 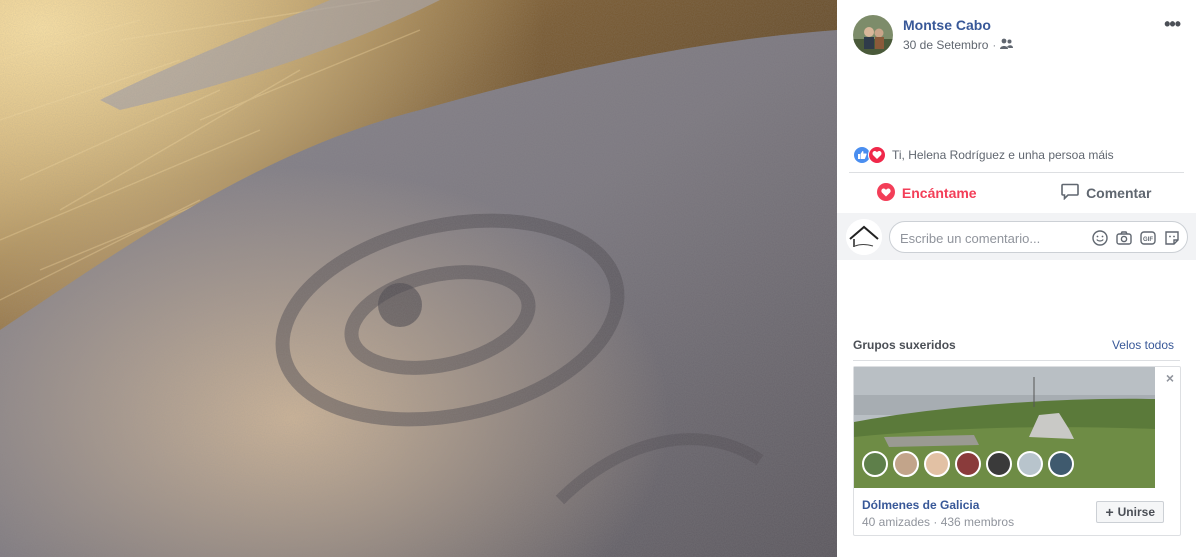 What do you see at coordinates (1143, 345) in the screenshot?
I see `see-all-link: Velos todos` at bounding box center [1143, 345].